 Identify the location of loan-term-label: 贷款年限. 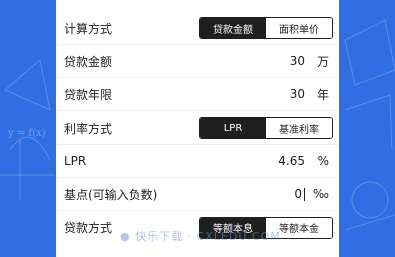
(88, 94).